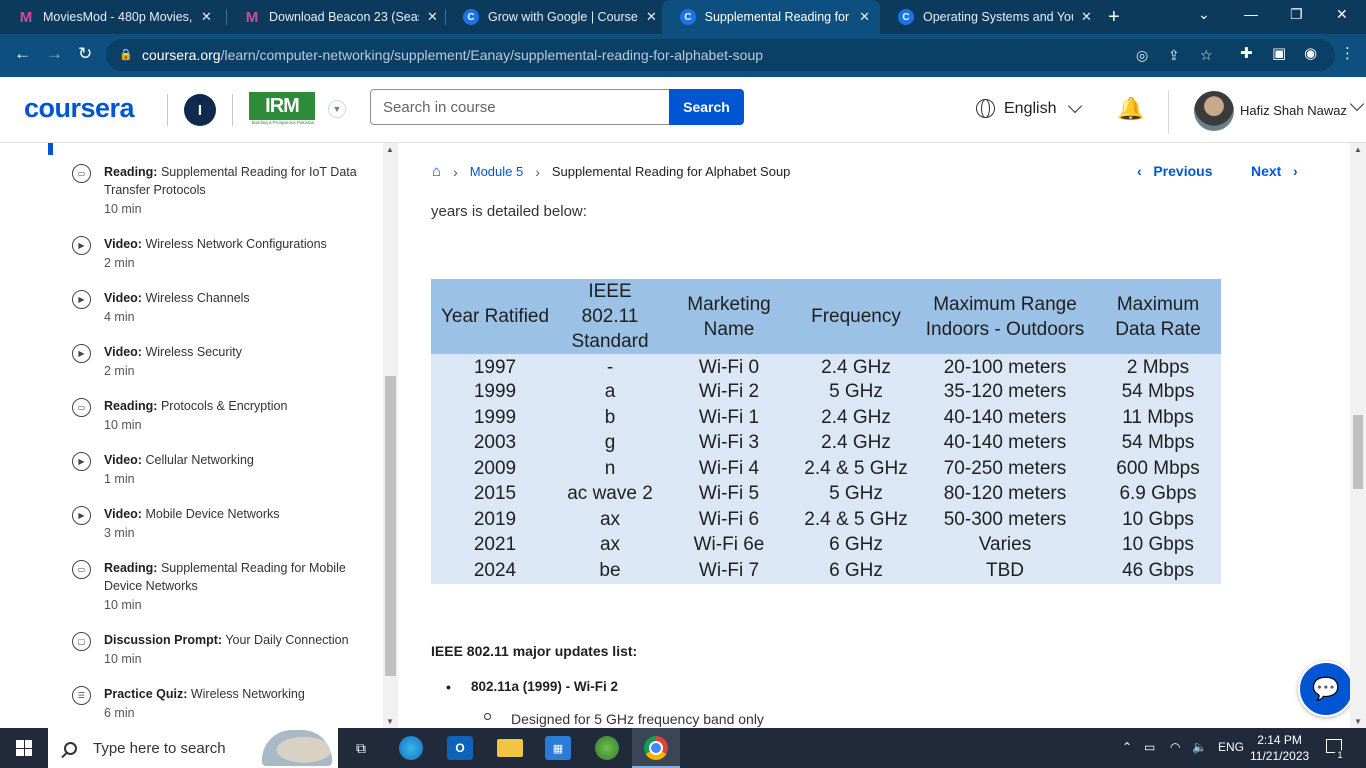  Describe the element at coordinates (1005, 367) in the screenshot. I see `table-cell: 20-100 meters` at that location.